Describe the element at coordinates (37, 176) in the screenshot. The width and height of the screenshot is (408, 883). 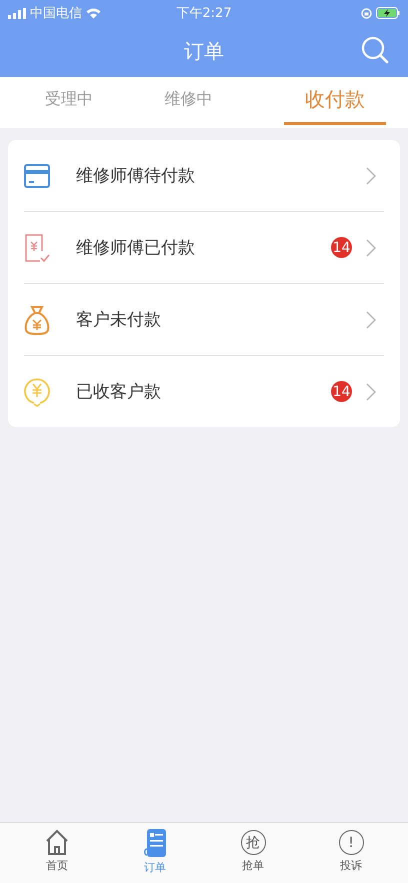
I see `card-icon` at that location.